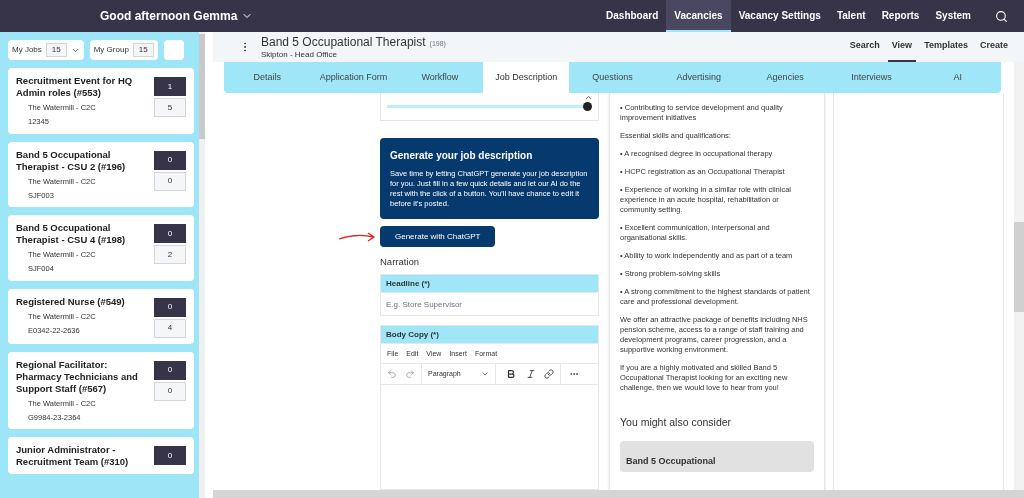 Image resolution: width=1024 pixels, height=498 pixels. I want to click on job-title: Recruitment Event for HQ Admin roles (#553), so click(75, 87).